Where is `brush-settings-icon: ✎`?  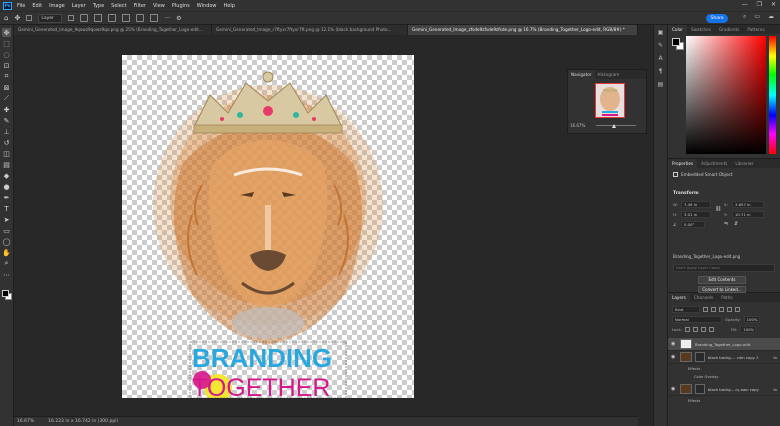
brush-settings-icon: ✎ is located at coordinates (660, 45).